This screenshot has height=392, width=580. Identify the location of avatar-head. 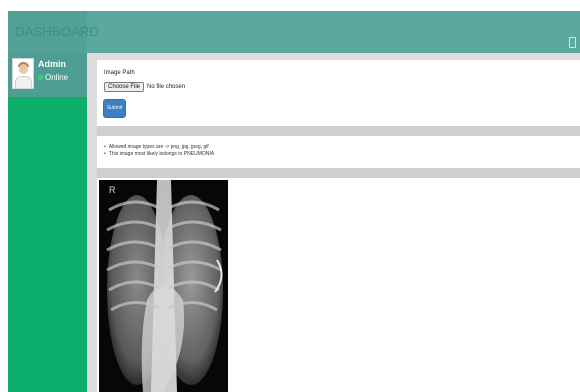
(23, 69).